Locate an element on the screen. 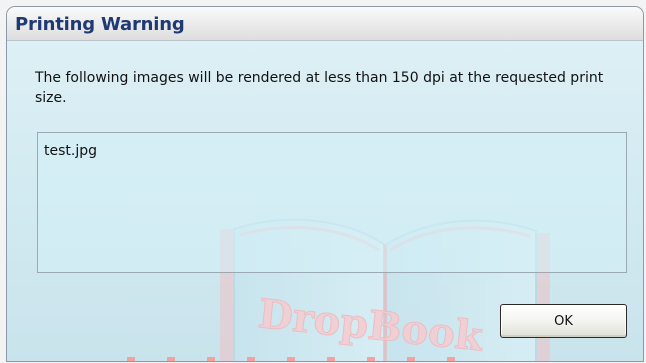 The width and height of the screenshot is (646, 363). dialog-title: Printing Warning is located at coordinates (100, 24).